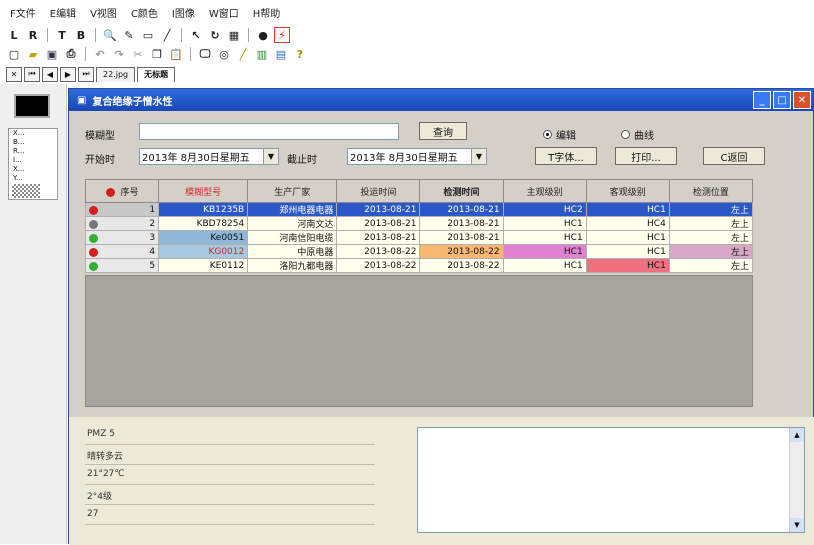 The width and height of the screenshot is (814, 545). I want to click on cell: 河南信阳电缆, so click(292, 237).